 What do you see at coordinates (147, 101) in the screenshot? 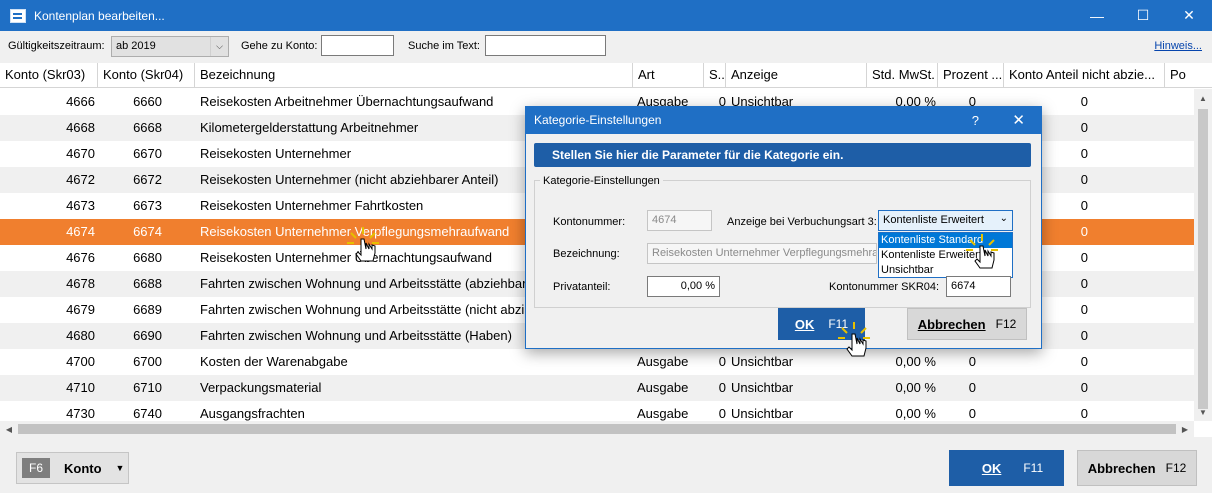
I see `cell-skr04: 6660` at bounding box center [147, 101].